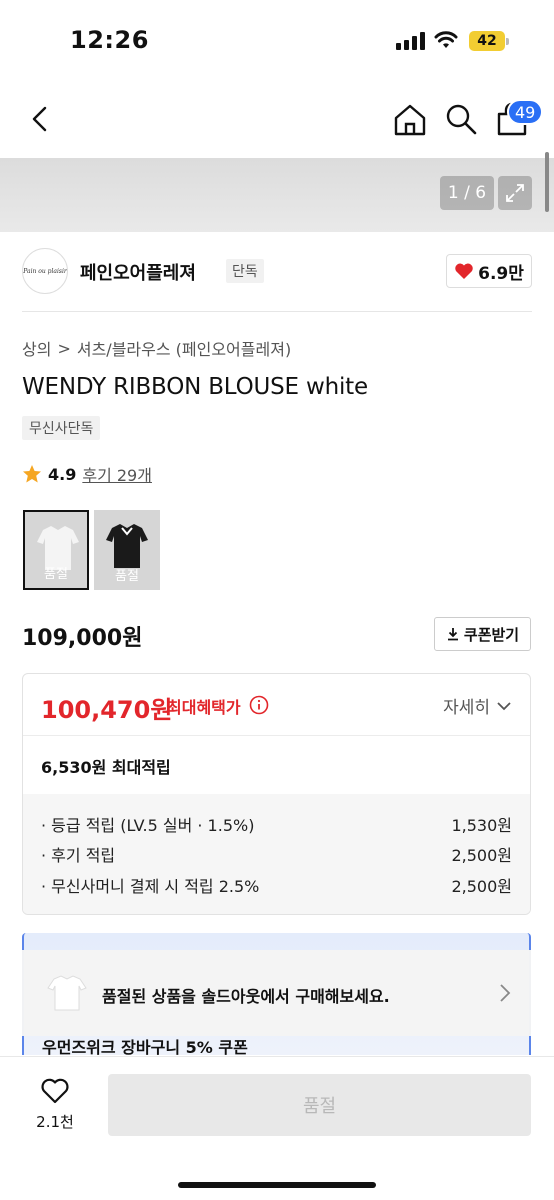 This screenshot has height=1200, width=554. Describe the element at coordinates (82, 638) in the screenshot. I see `original-price: 109,000원` at that location.